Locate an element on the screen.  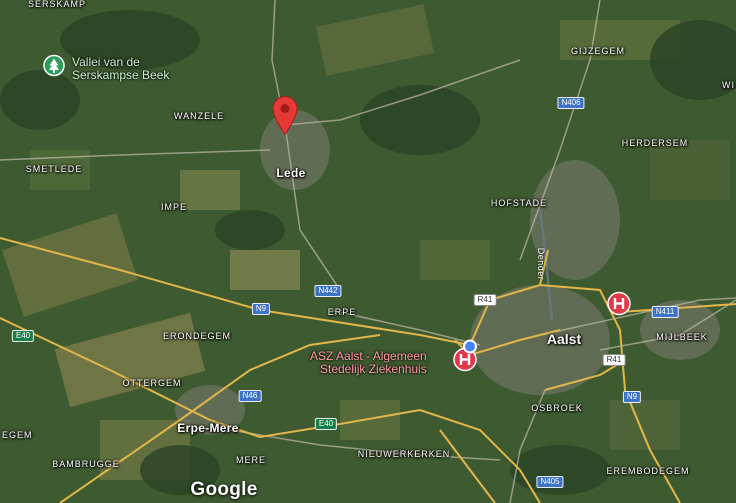
park-poi-label: Vallei van de Serskampse Beek is located at coordinates (120, 69).